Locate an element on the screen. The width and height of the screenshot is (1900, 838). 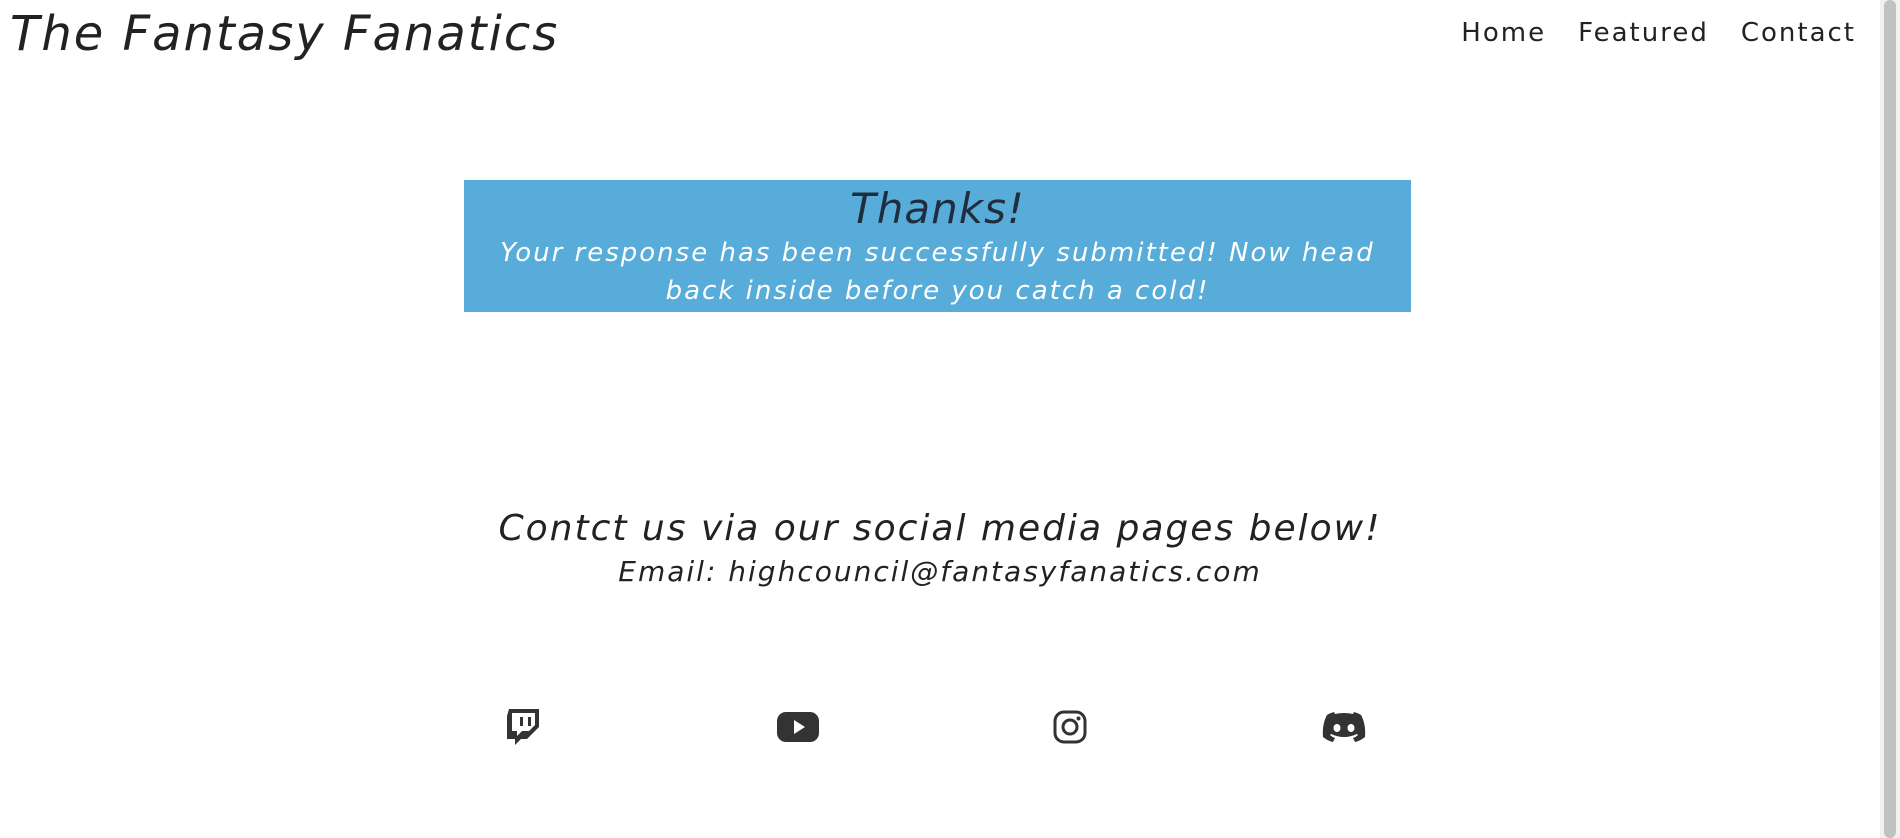
main-nav: Home Featured Contact is located at coordinates (1658, 33).